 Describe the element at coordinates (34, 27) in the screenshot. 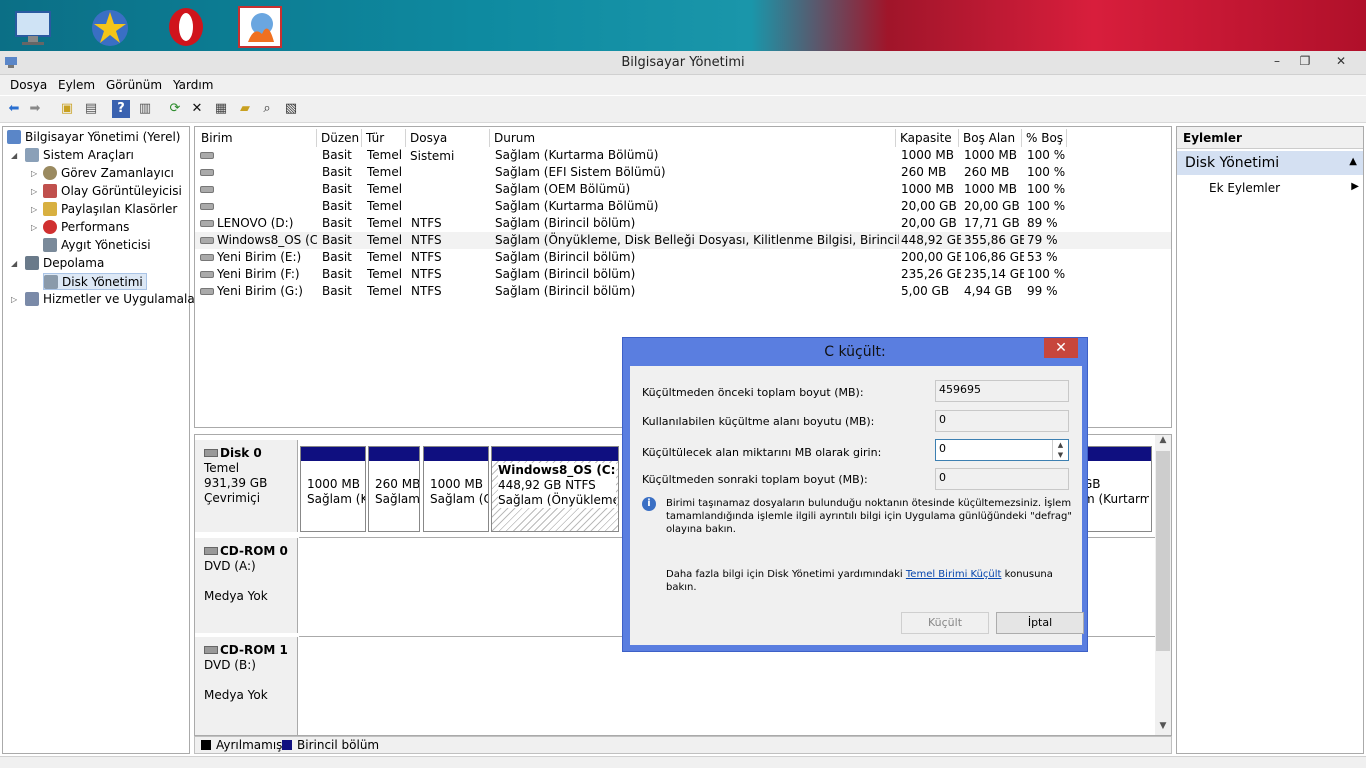

I see `computer-desktop-icon` at that location.